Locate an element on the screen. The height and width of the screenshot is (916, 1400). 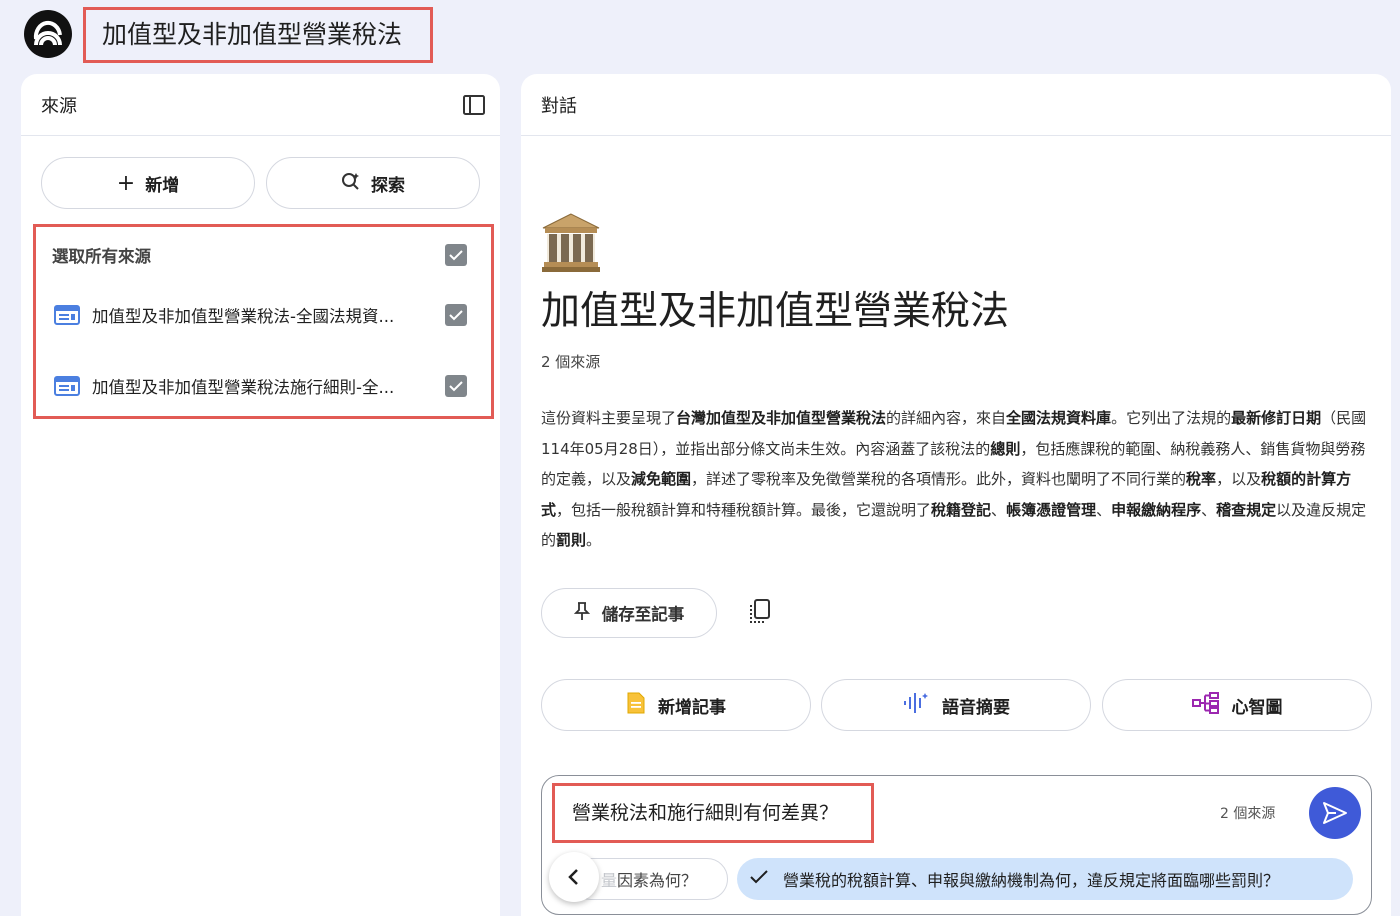
add-source-button: + 新增 is located at coordinates (148, 183).